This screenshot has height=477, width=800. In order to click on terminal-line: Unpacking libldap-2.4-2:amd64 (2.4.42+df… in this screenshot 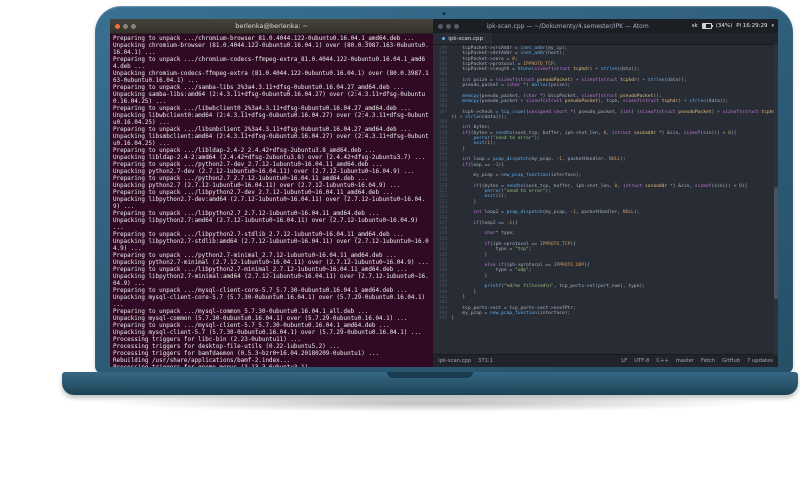, I will do `click(269, 158)`.